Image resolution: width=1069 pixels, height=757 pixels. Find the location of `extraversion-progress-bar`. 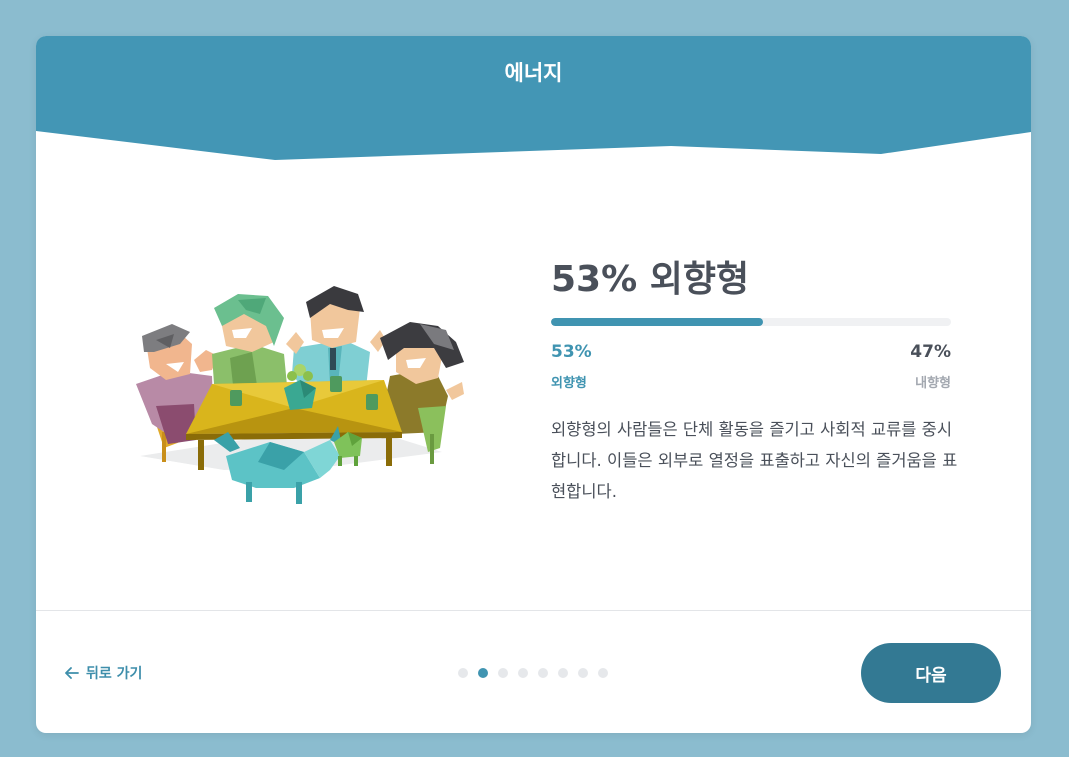

extraversion-progress-bar is located at coordinates (751, 322).